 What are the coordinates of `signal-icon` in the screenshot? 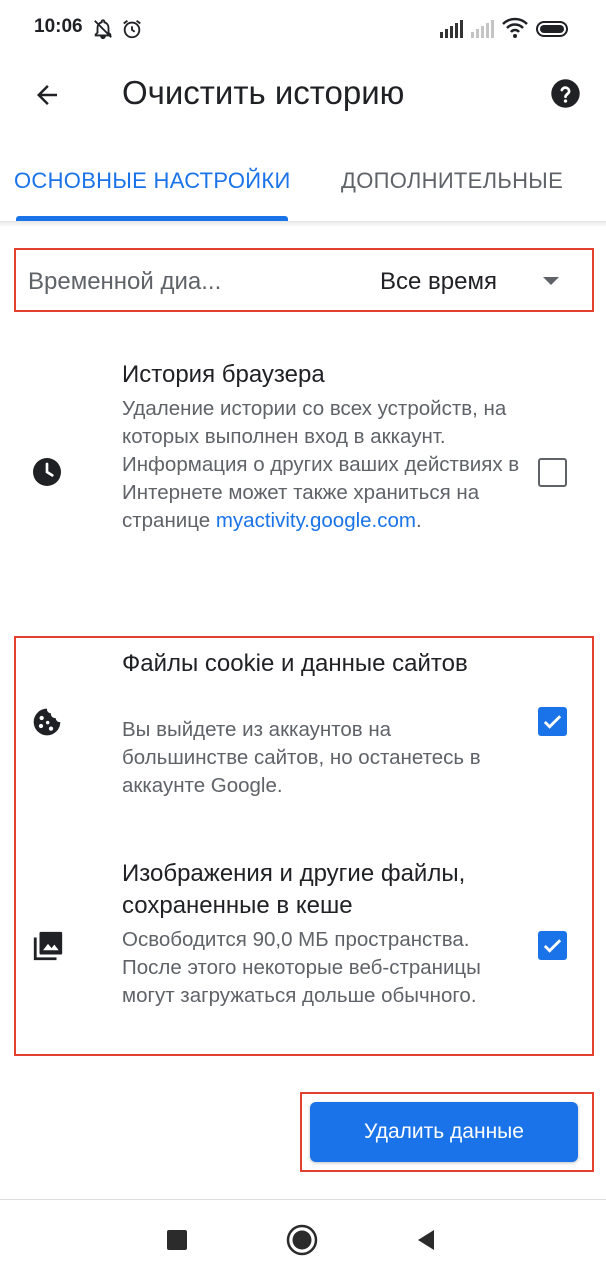 It's located at (451, 28).